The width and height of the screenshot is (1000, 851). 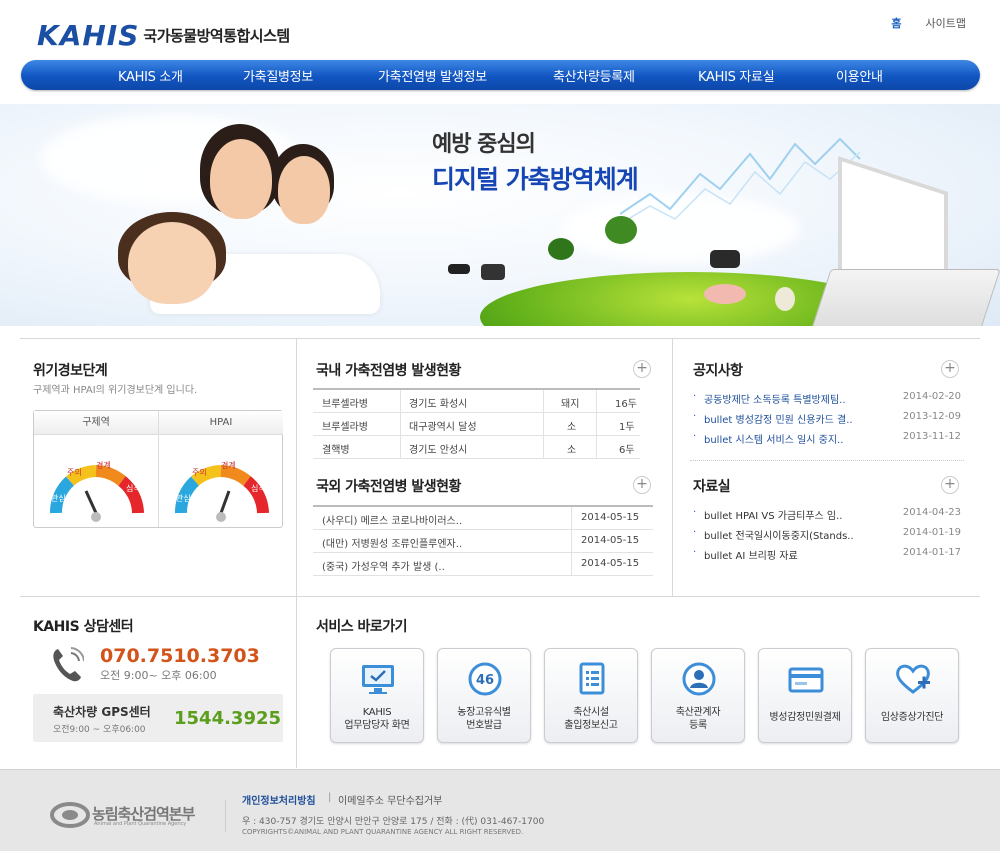 What do you see at coordinates (279, 799) in the screenshot?
I see `privacy-policy-link: 개인정보처리방침` at bounding box center [279, 799].